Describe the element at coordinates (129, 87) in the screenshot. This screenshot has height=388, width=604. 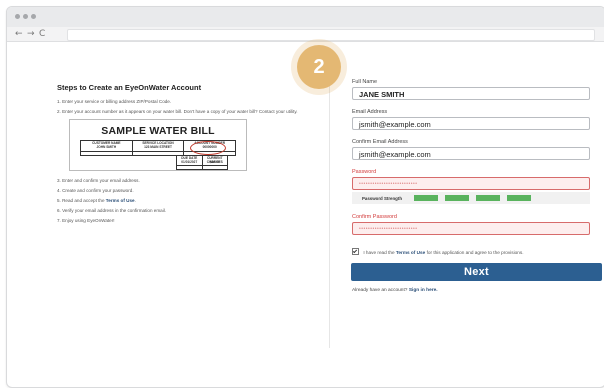
I see `steps-title: Steps to Create an EyeOnWater Account` at that location.